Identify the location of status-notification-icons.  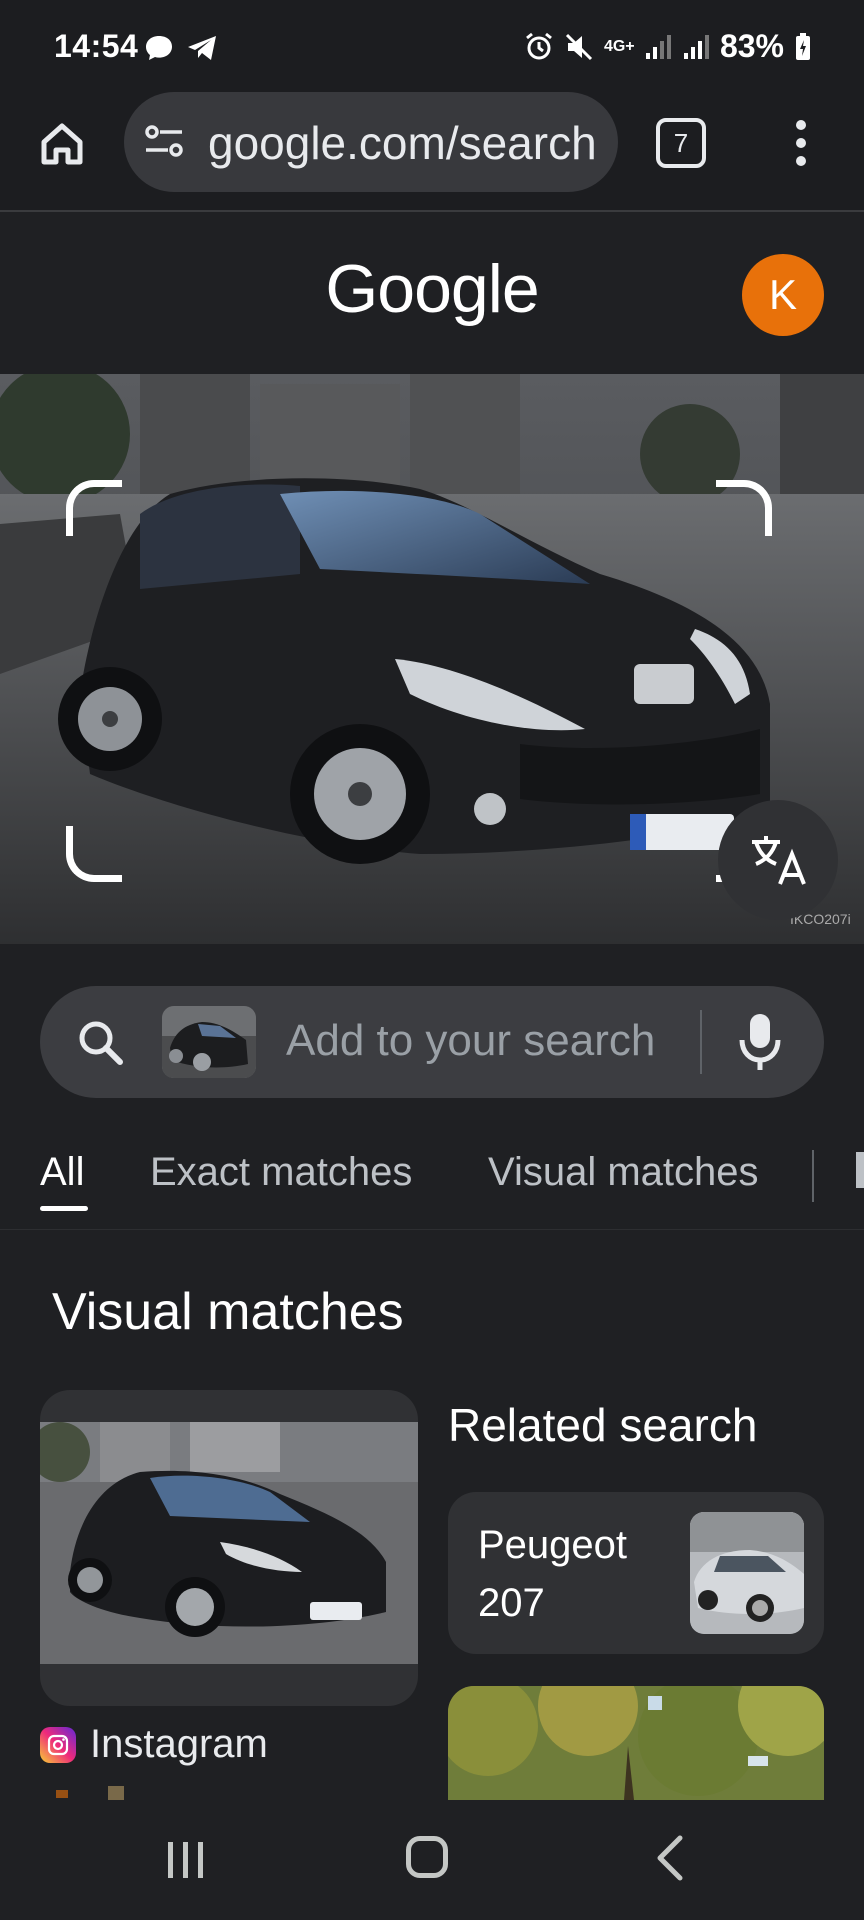
(181, 48).